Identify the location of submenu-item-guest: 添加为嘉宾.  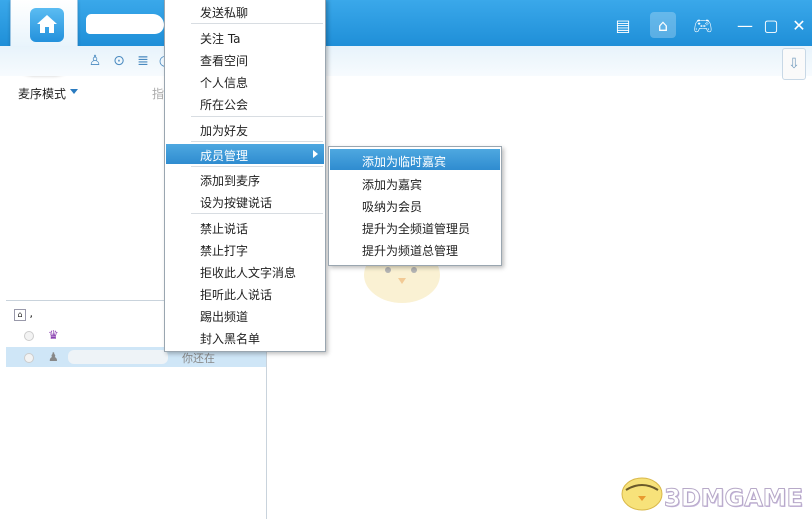
(415, 182).